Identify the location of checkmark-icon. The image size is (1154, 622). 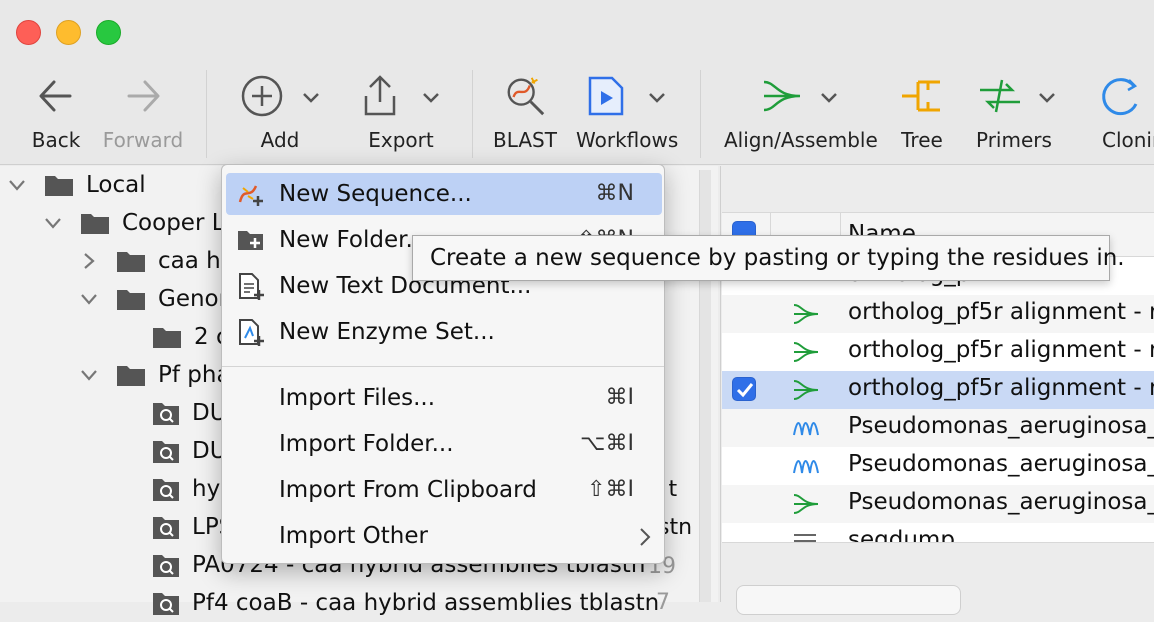
(745, 390).